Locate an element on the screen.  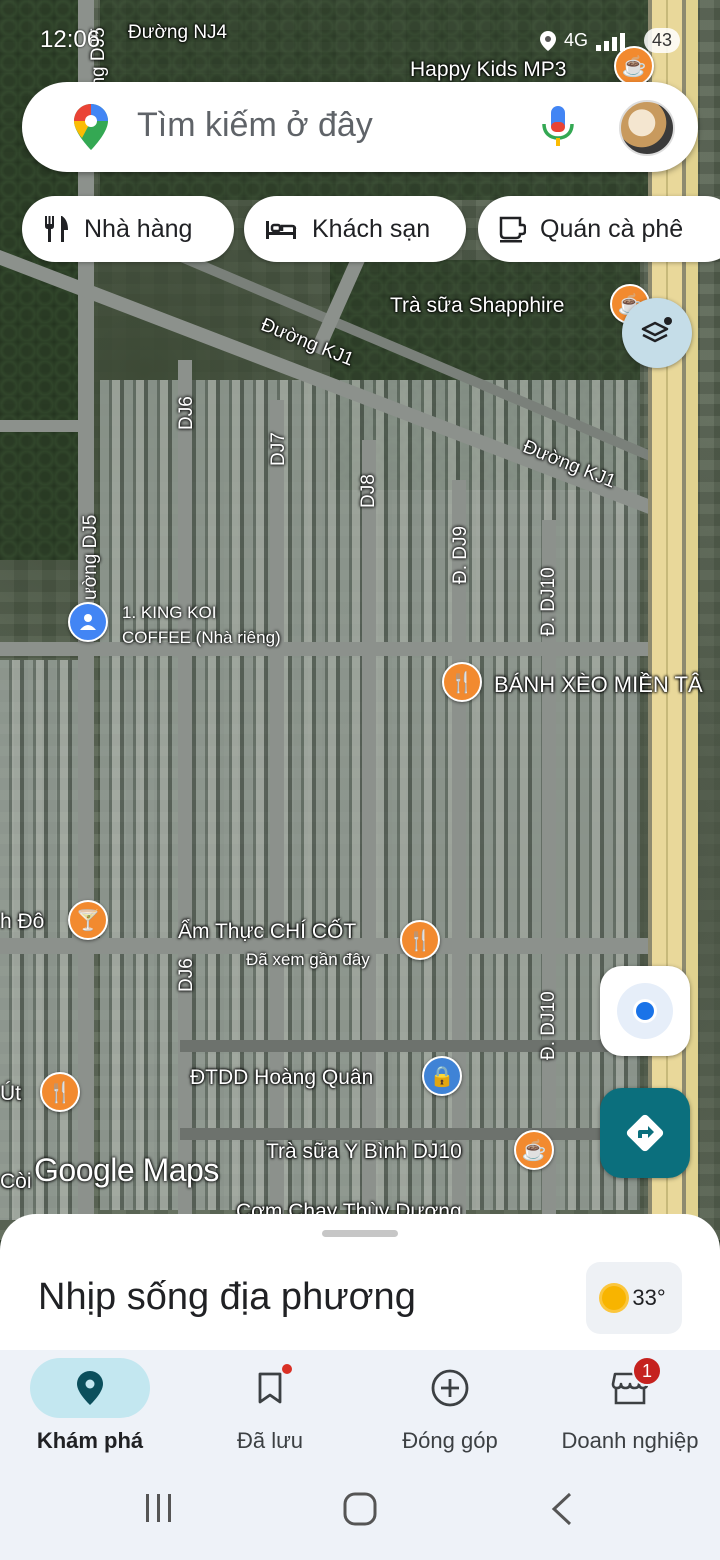
nav-label: Đóng góp is located at coordinates (450, 1440).